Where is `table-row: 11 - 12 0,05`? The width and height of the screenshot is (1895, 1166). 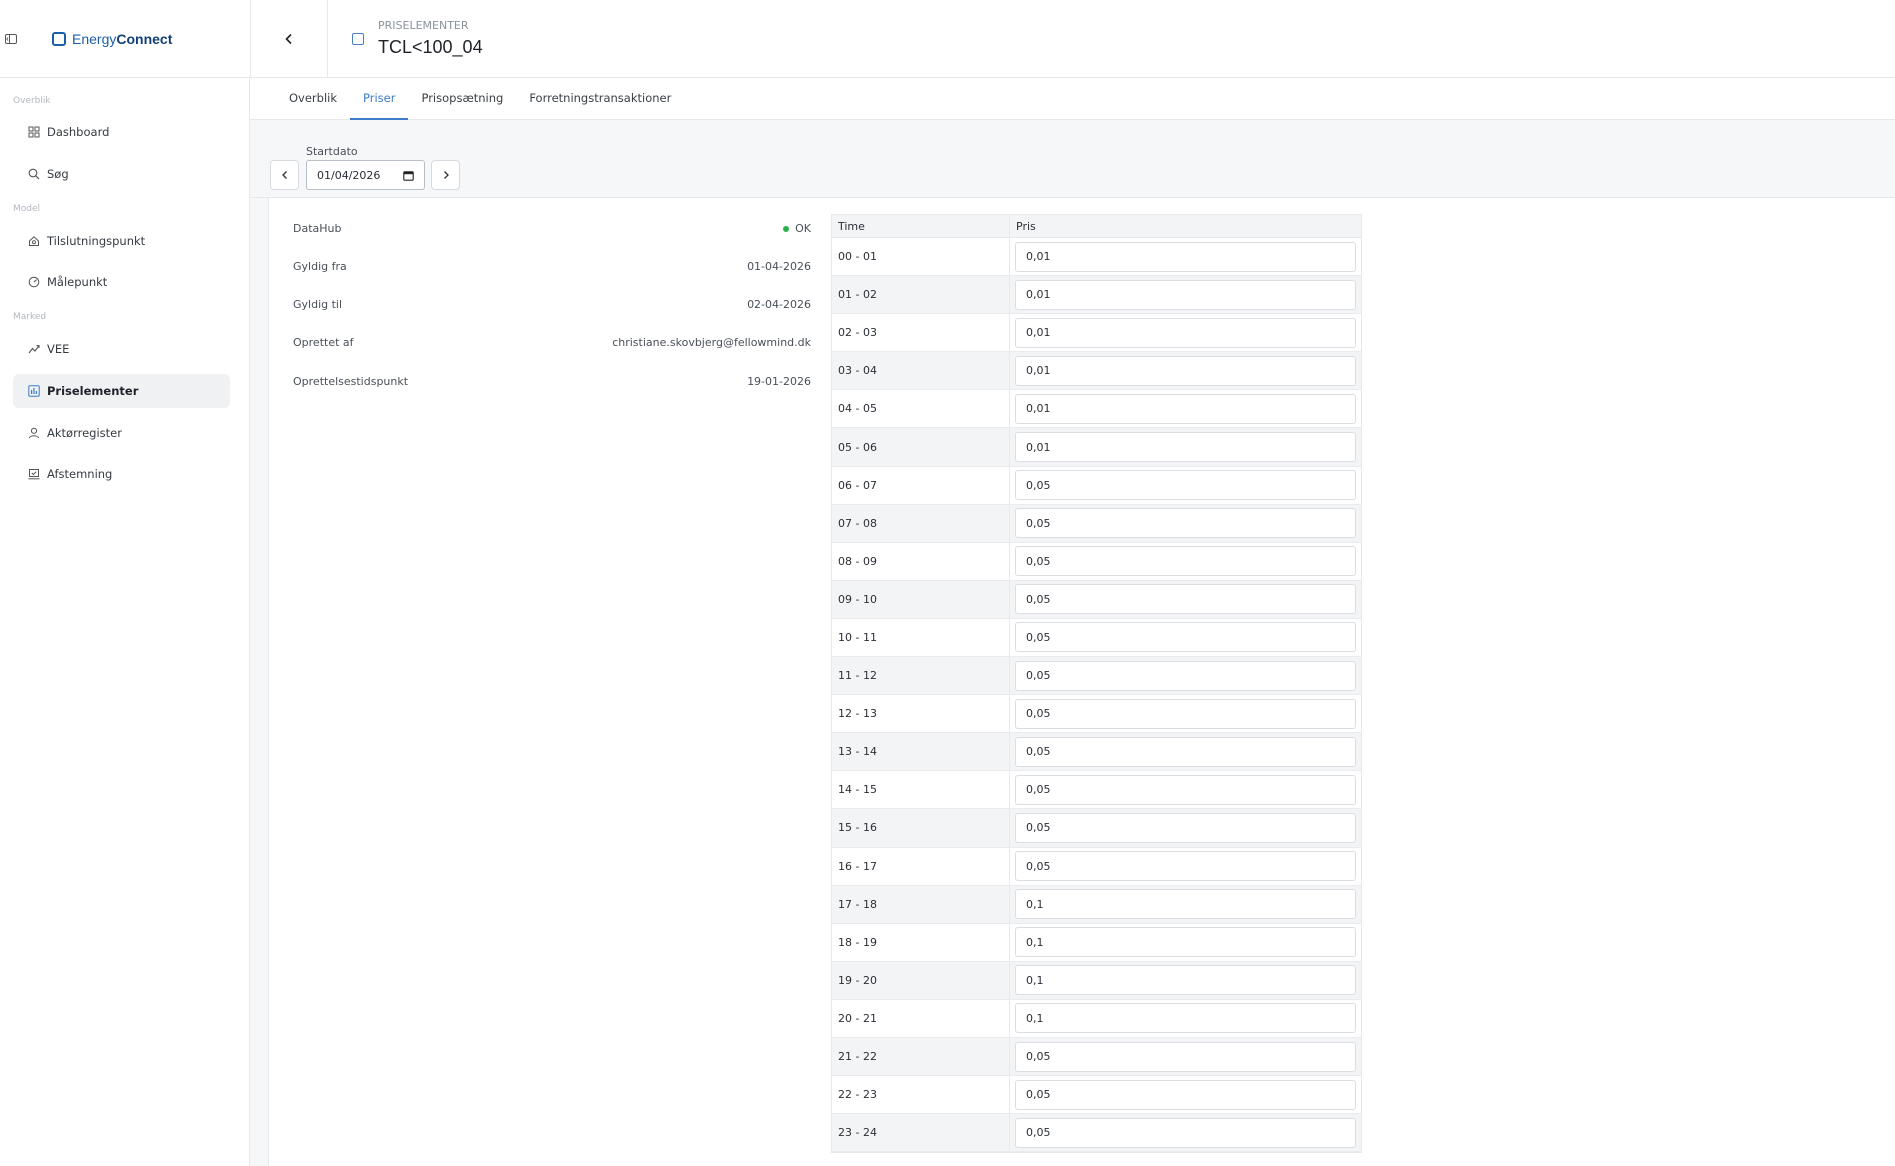
table-row: 11 - 12 0,05 is located at coordinates (1096, 676).